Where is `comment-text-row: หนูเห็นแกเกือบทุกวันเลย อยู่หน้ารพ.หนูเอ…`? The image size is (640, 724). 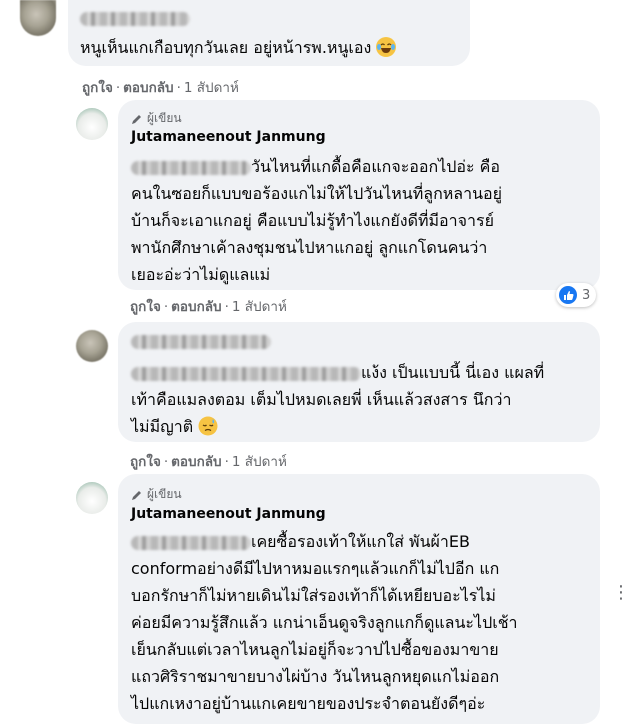
comment-text-row: หนูเห็นแกเกือบทุกวันเลย อยู่หน้ารพ.หนูเอ… is located at coordinates (238, 47).